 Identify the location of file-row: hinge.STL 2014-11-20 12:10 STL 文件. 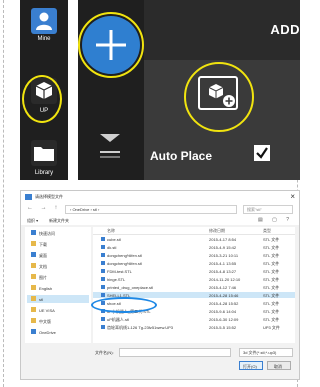
(194, 279).